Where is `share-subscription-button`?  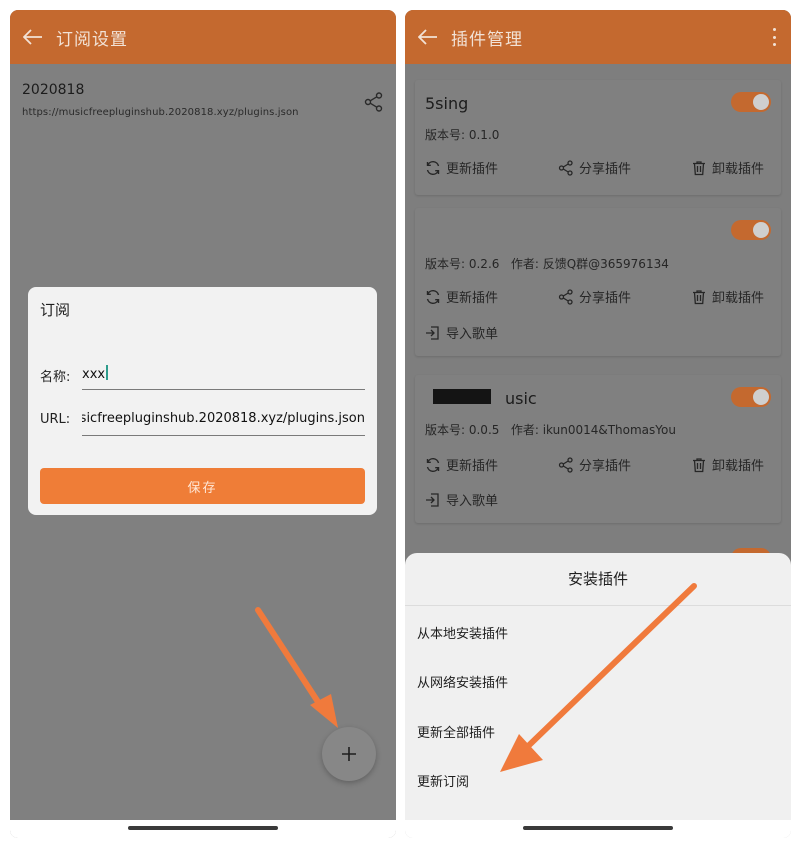
share-subscription-button is located at coordinates (374, 104).